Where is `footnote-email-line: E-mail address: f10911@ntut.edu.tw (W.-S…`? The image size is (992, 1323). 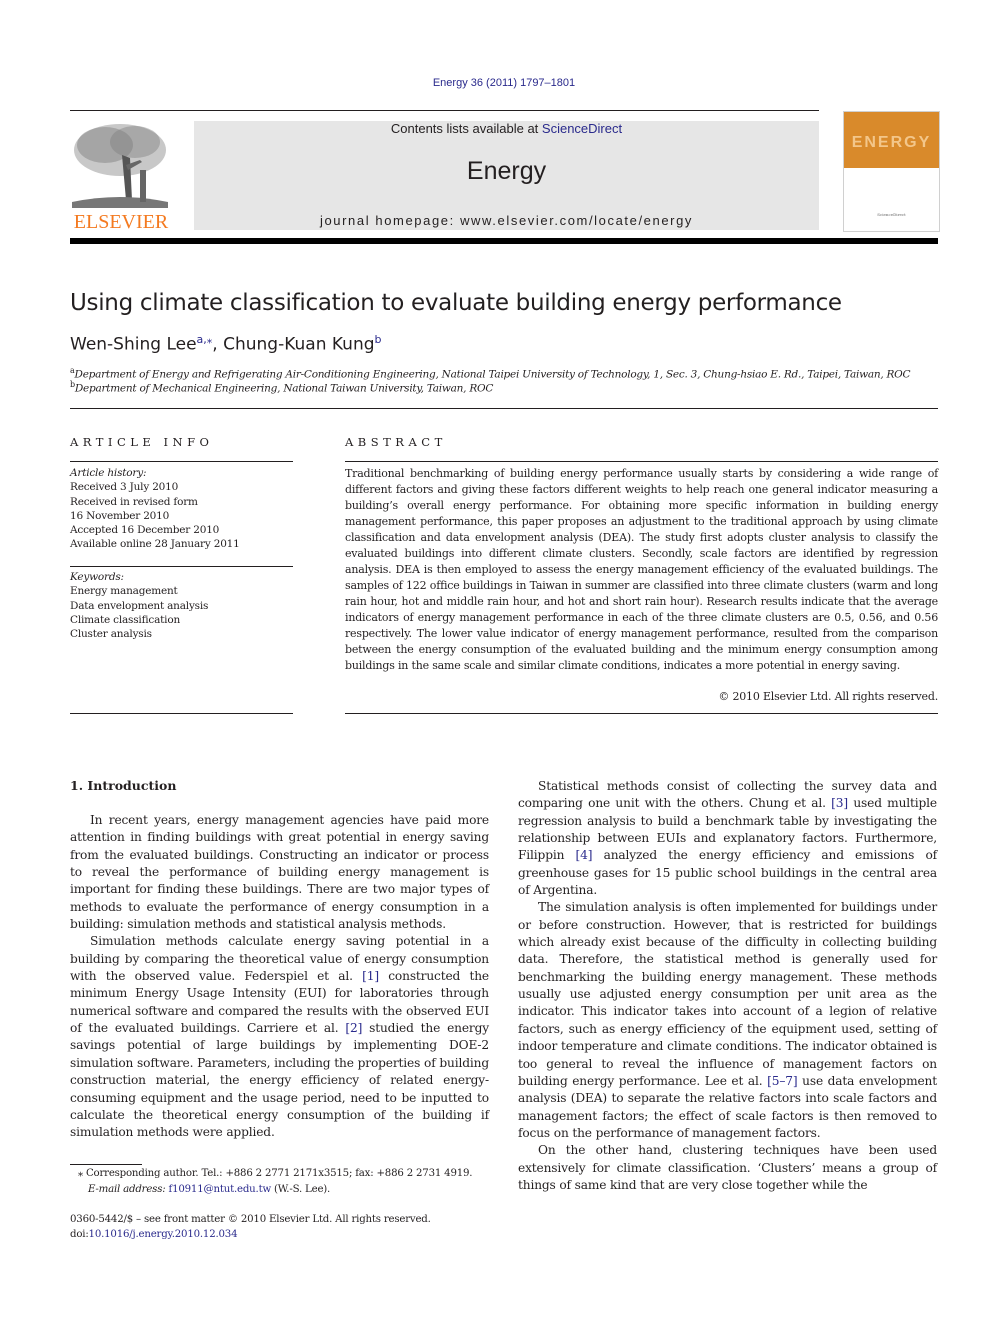
footnote-email-line: E-mail address: f10911@ntut.edu.tw (W.-S… is located at coordinates (288, 1190).